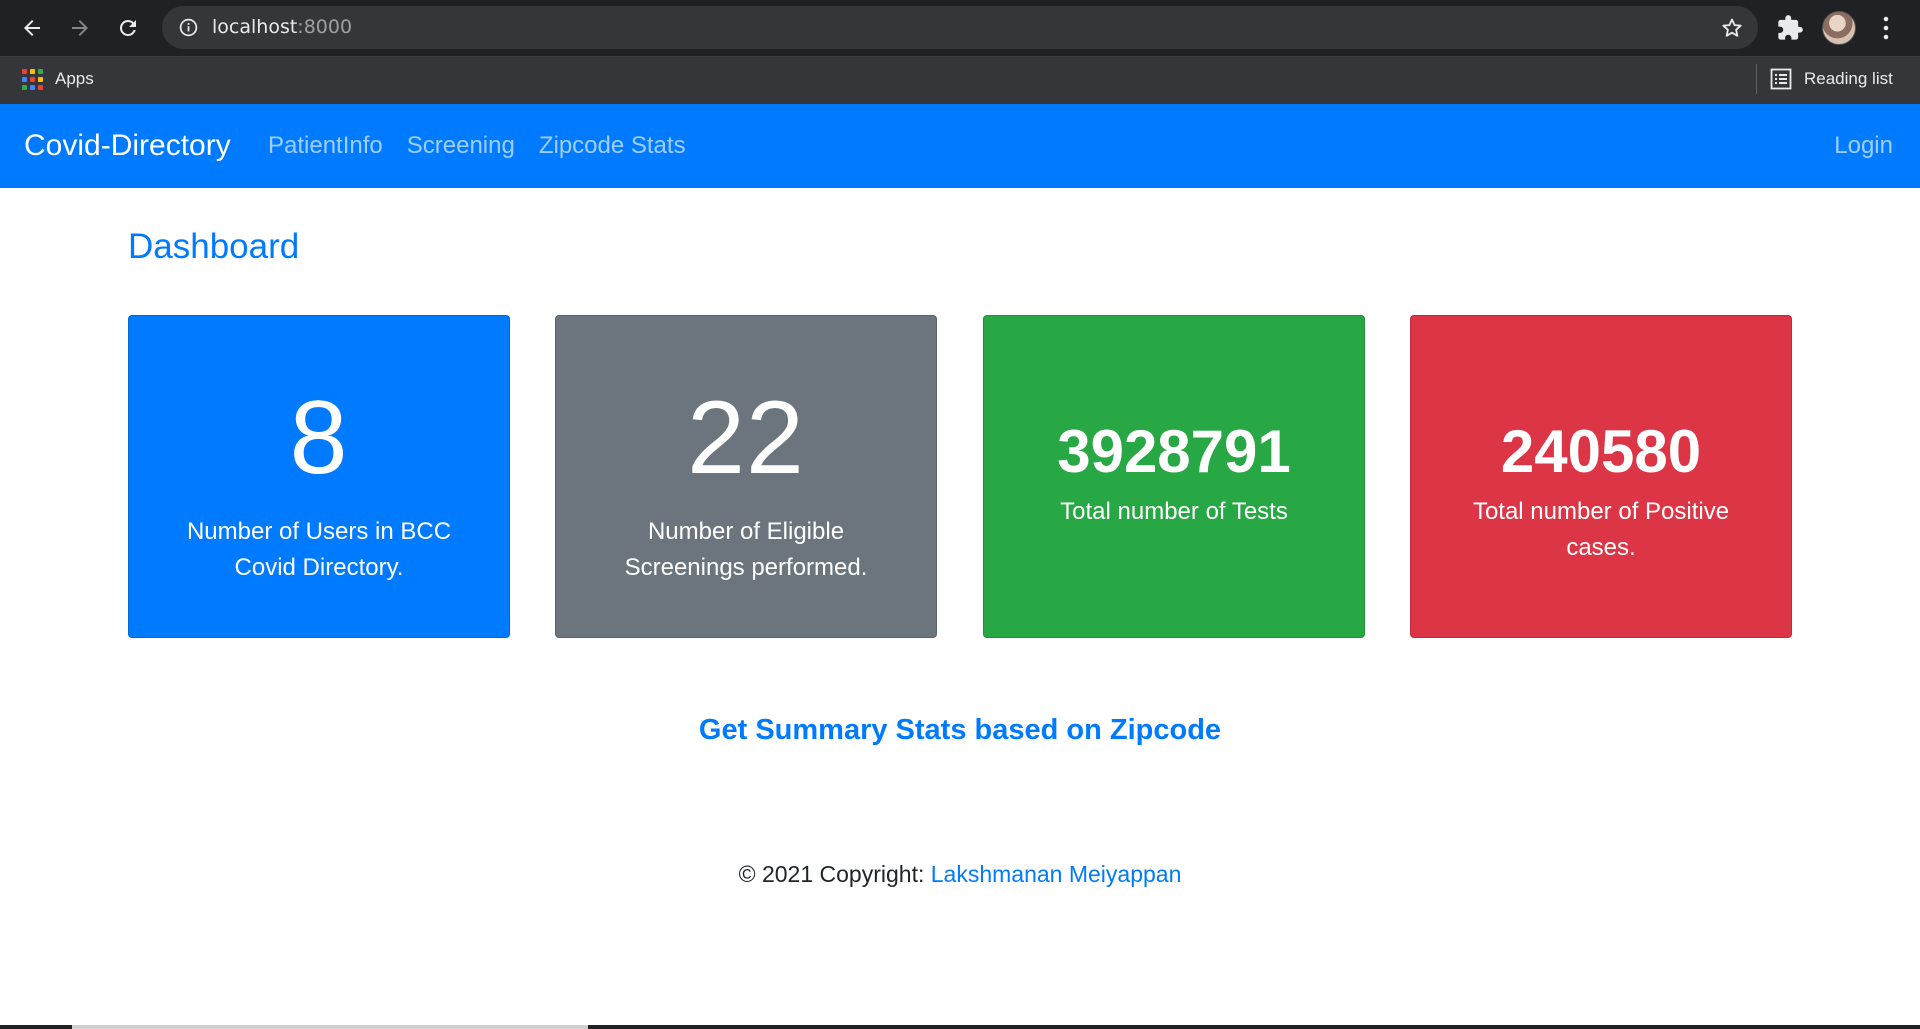 The height and width of the screenshot is (1029, 1920). Describe the element at coordinates (325, 146) in the screenshot. I see `nav-link-patientinfo: PatientInfo` at that location.